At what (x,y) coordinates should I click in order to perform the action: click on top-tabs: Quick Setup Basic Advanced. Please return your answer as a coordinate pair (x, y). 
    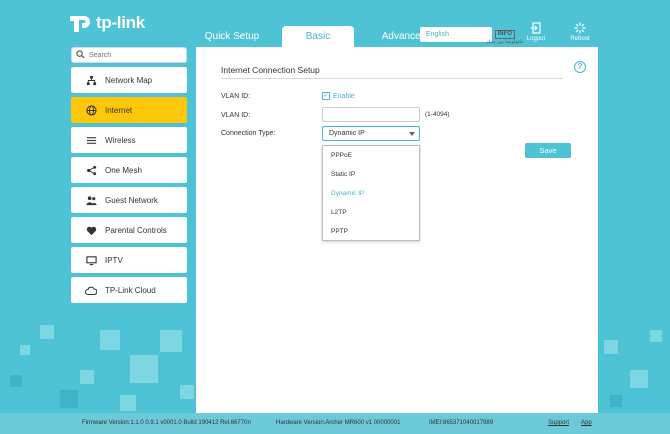
    Looking at the image, I should click on (325, 37).